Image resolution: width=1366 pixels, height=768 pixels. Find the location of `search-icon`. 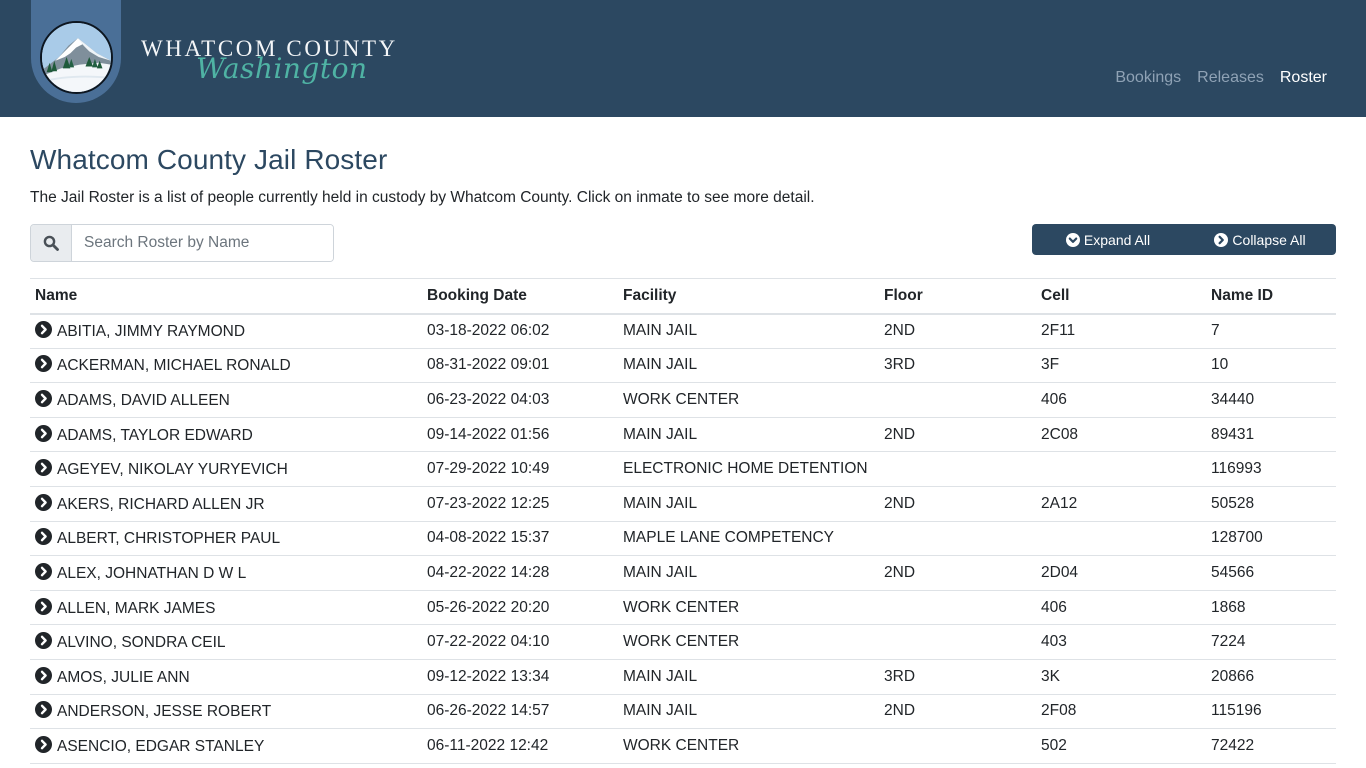

search-icon is located at coordinates (51, 243).